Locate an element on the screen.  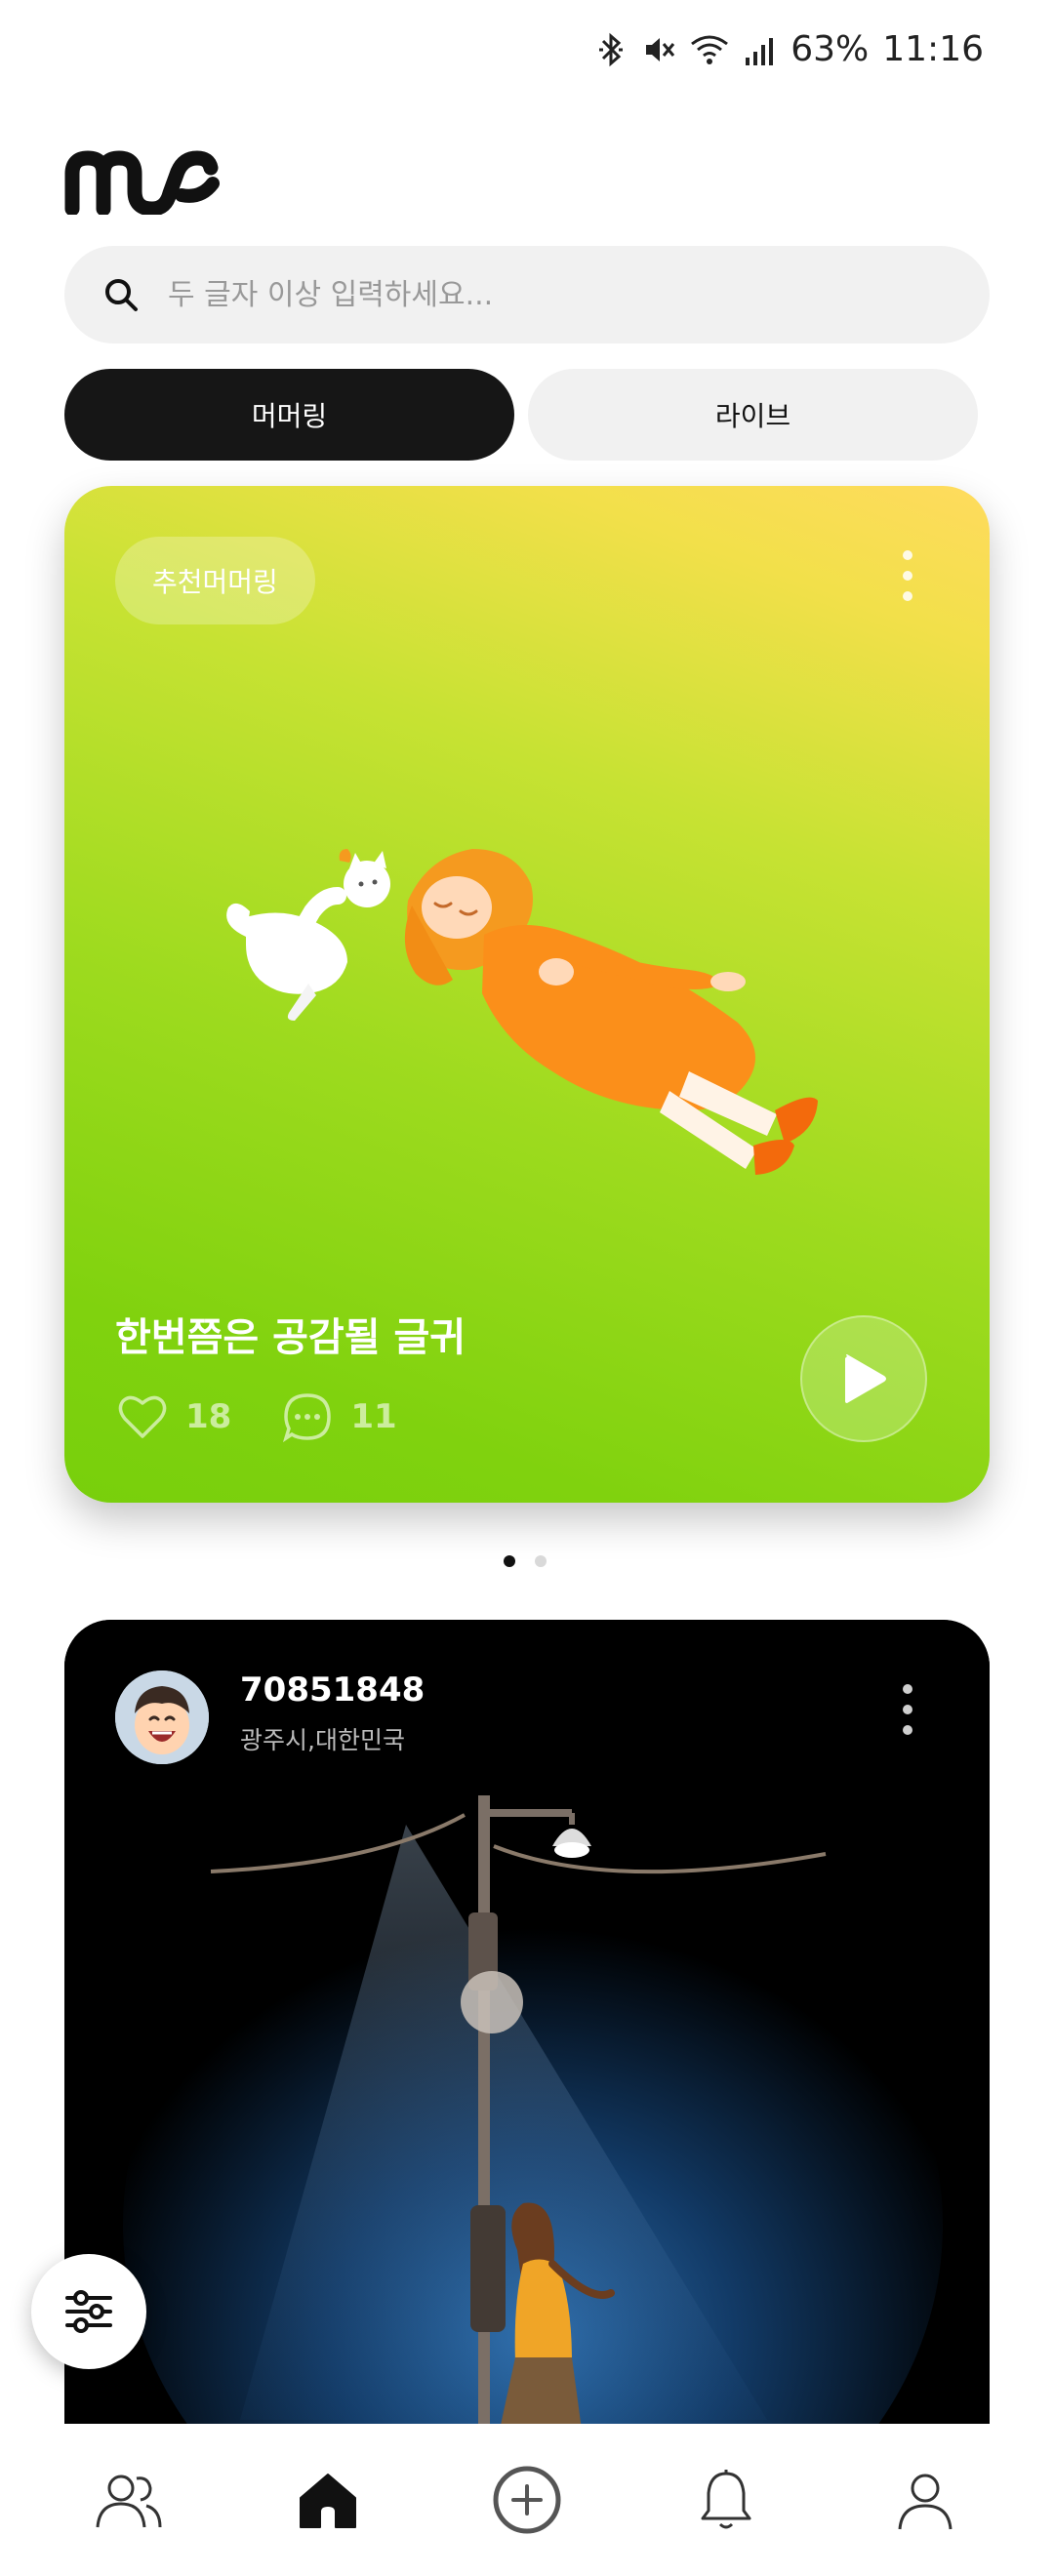
app-logo is located at coordinates (145, 179).